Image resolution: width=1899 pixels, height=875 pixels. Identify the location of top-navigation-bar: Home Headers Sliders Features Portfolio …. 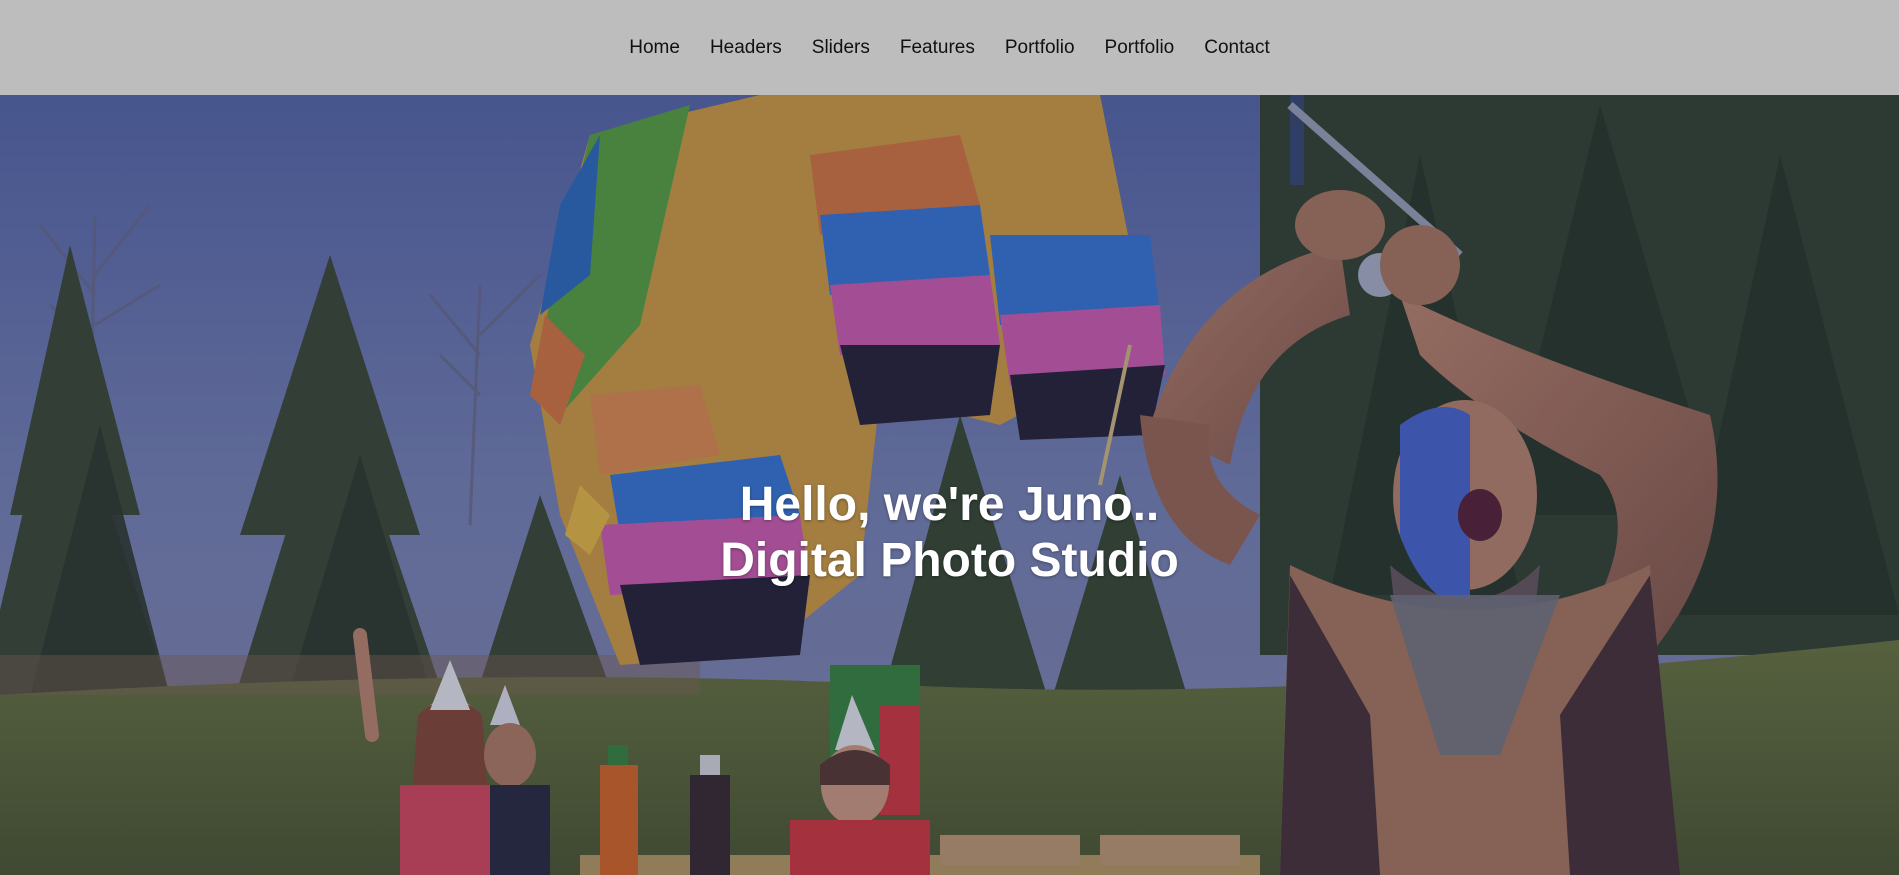
(949, 47).